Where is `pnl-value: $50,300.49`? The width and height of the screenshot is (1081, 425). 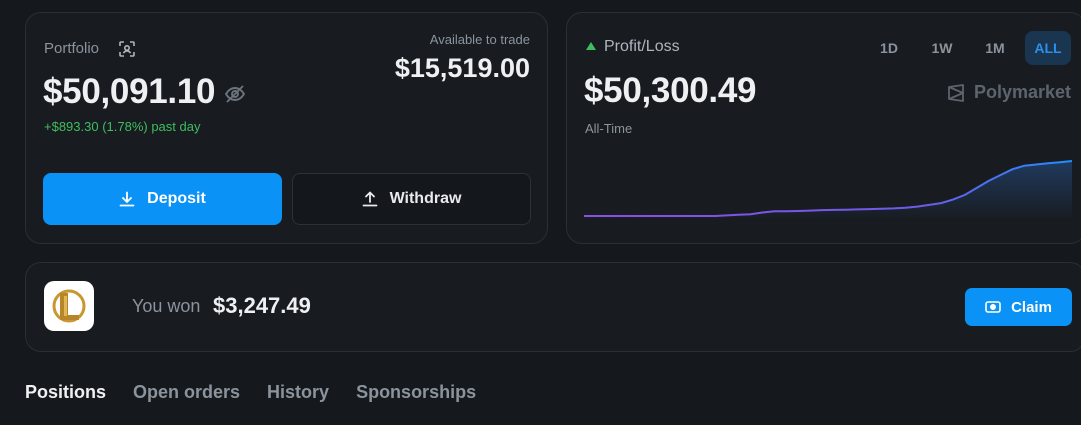 pnl-value: $50,300.49 is located at coordinates (670, 90).